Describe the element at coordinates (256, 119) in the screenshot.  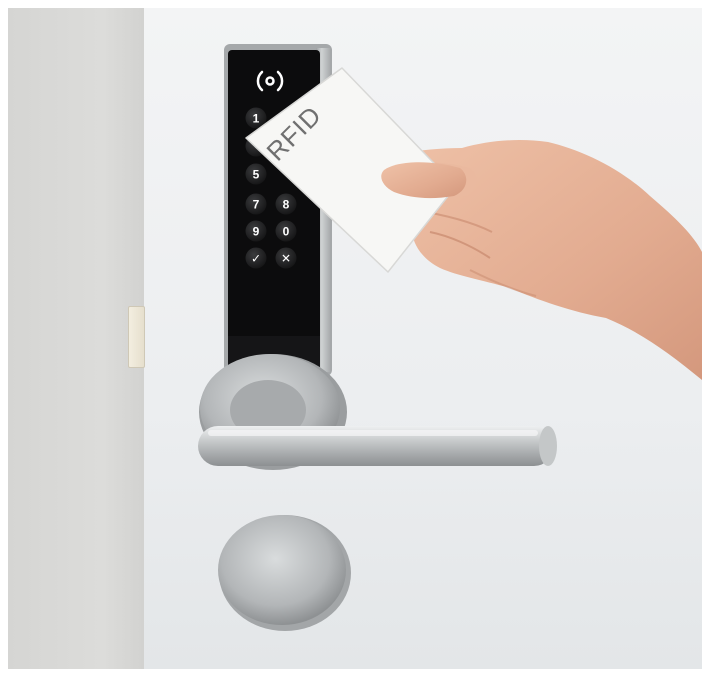
I see `key-1-label: 1` at that location.